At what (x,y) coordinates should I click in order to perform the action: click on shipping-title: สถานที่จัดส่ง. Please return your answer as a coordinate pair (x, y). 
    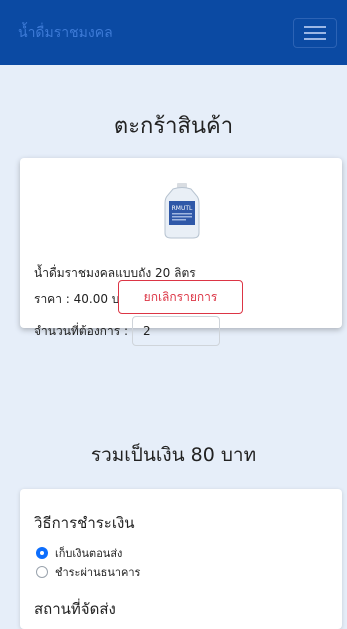
    Looking at the image, I should click on (75, 609).